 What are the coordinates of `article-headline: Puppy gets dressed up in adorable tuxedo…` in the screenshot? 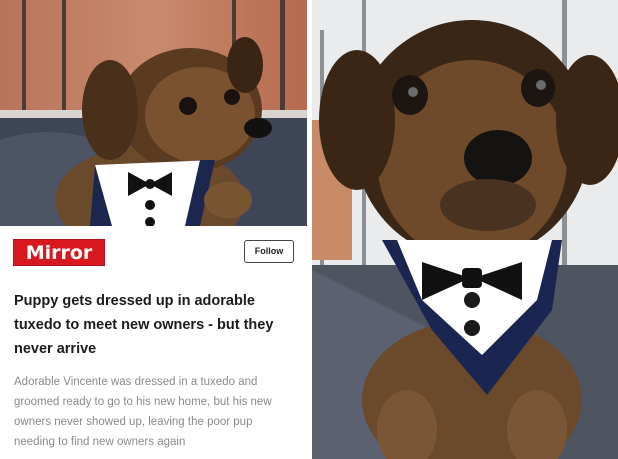 It's located at (154, 325).